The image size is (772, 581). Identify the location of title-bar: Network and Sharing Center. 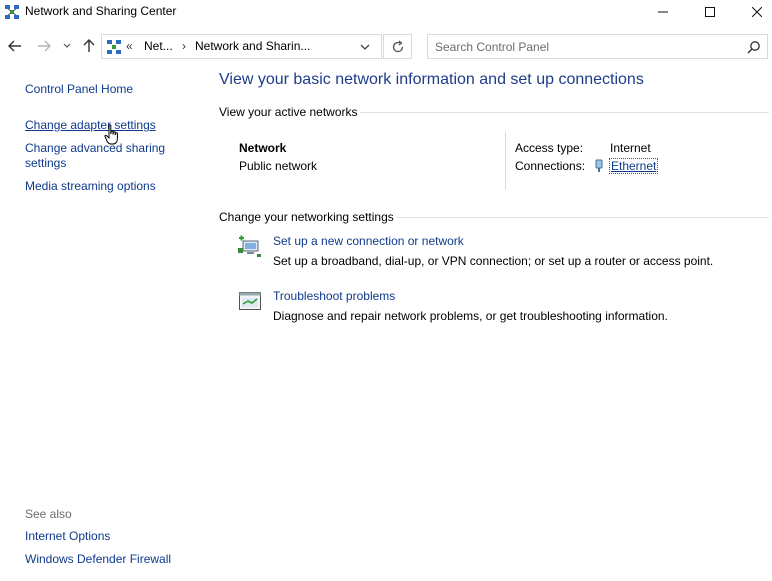
(386, 13).